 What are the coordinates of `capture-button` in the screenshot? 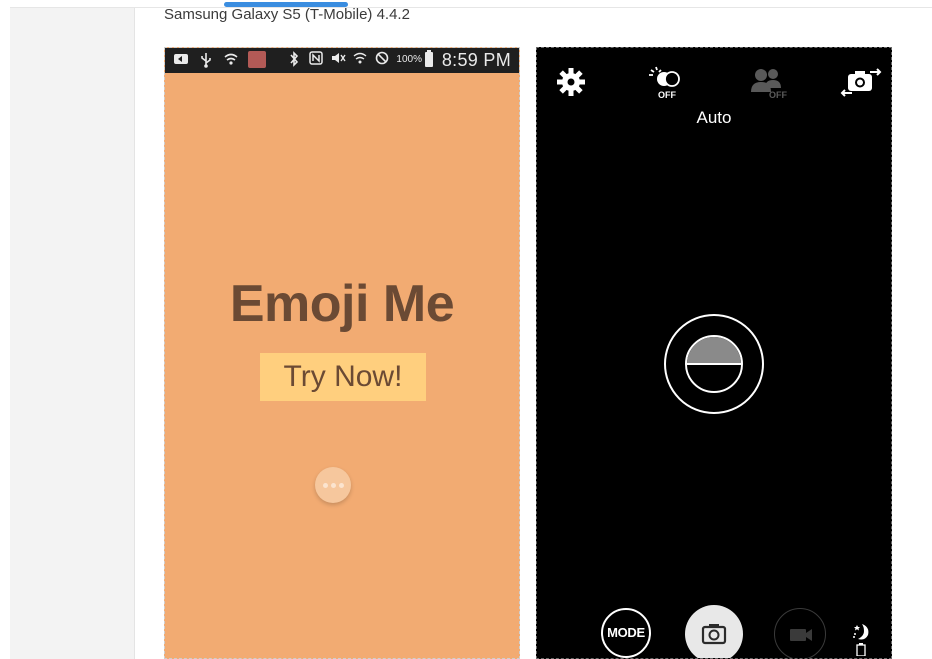 It's located at (714, 631).